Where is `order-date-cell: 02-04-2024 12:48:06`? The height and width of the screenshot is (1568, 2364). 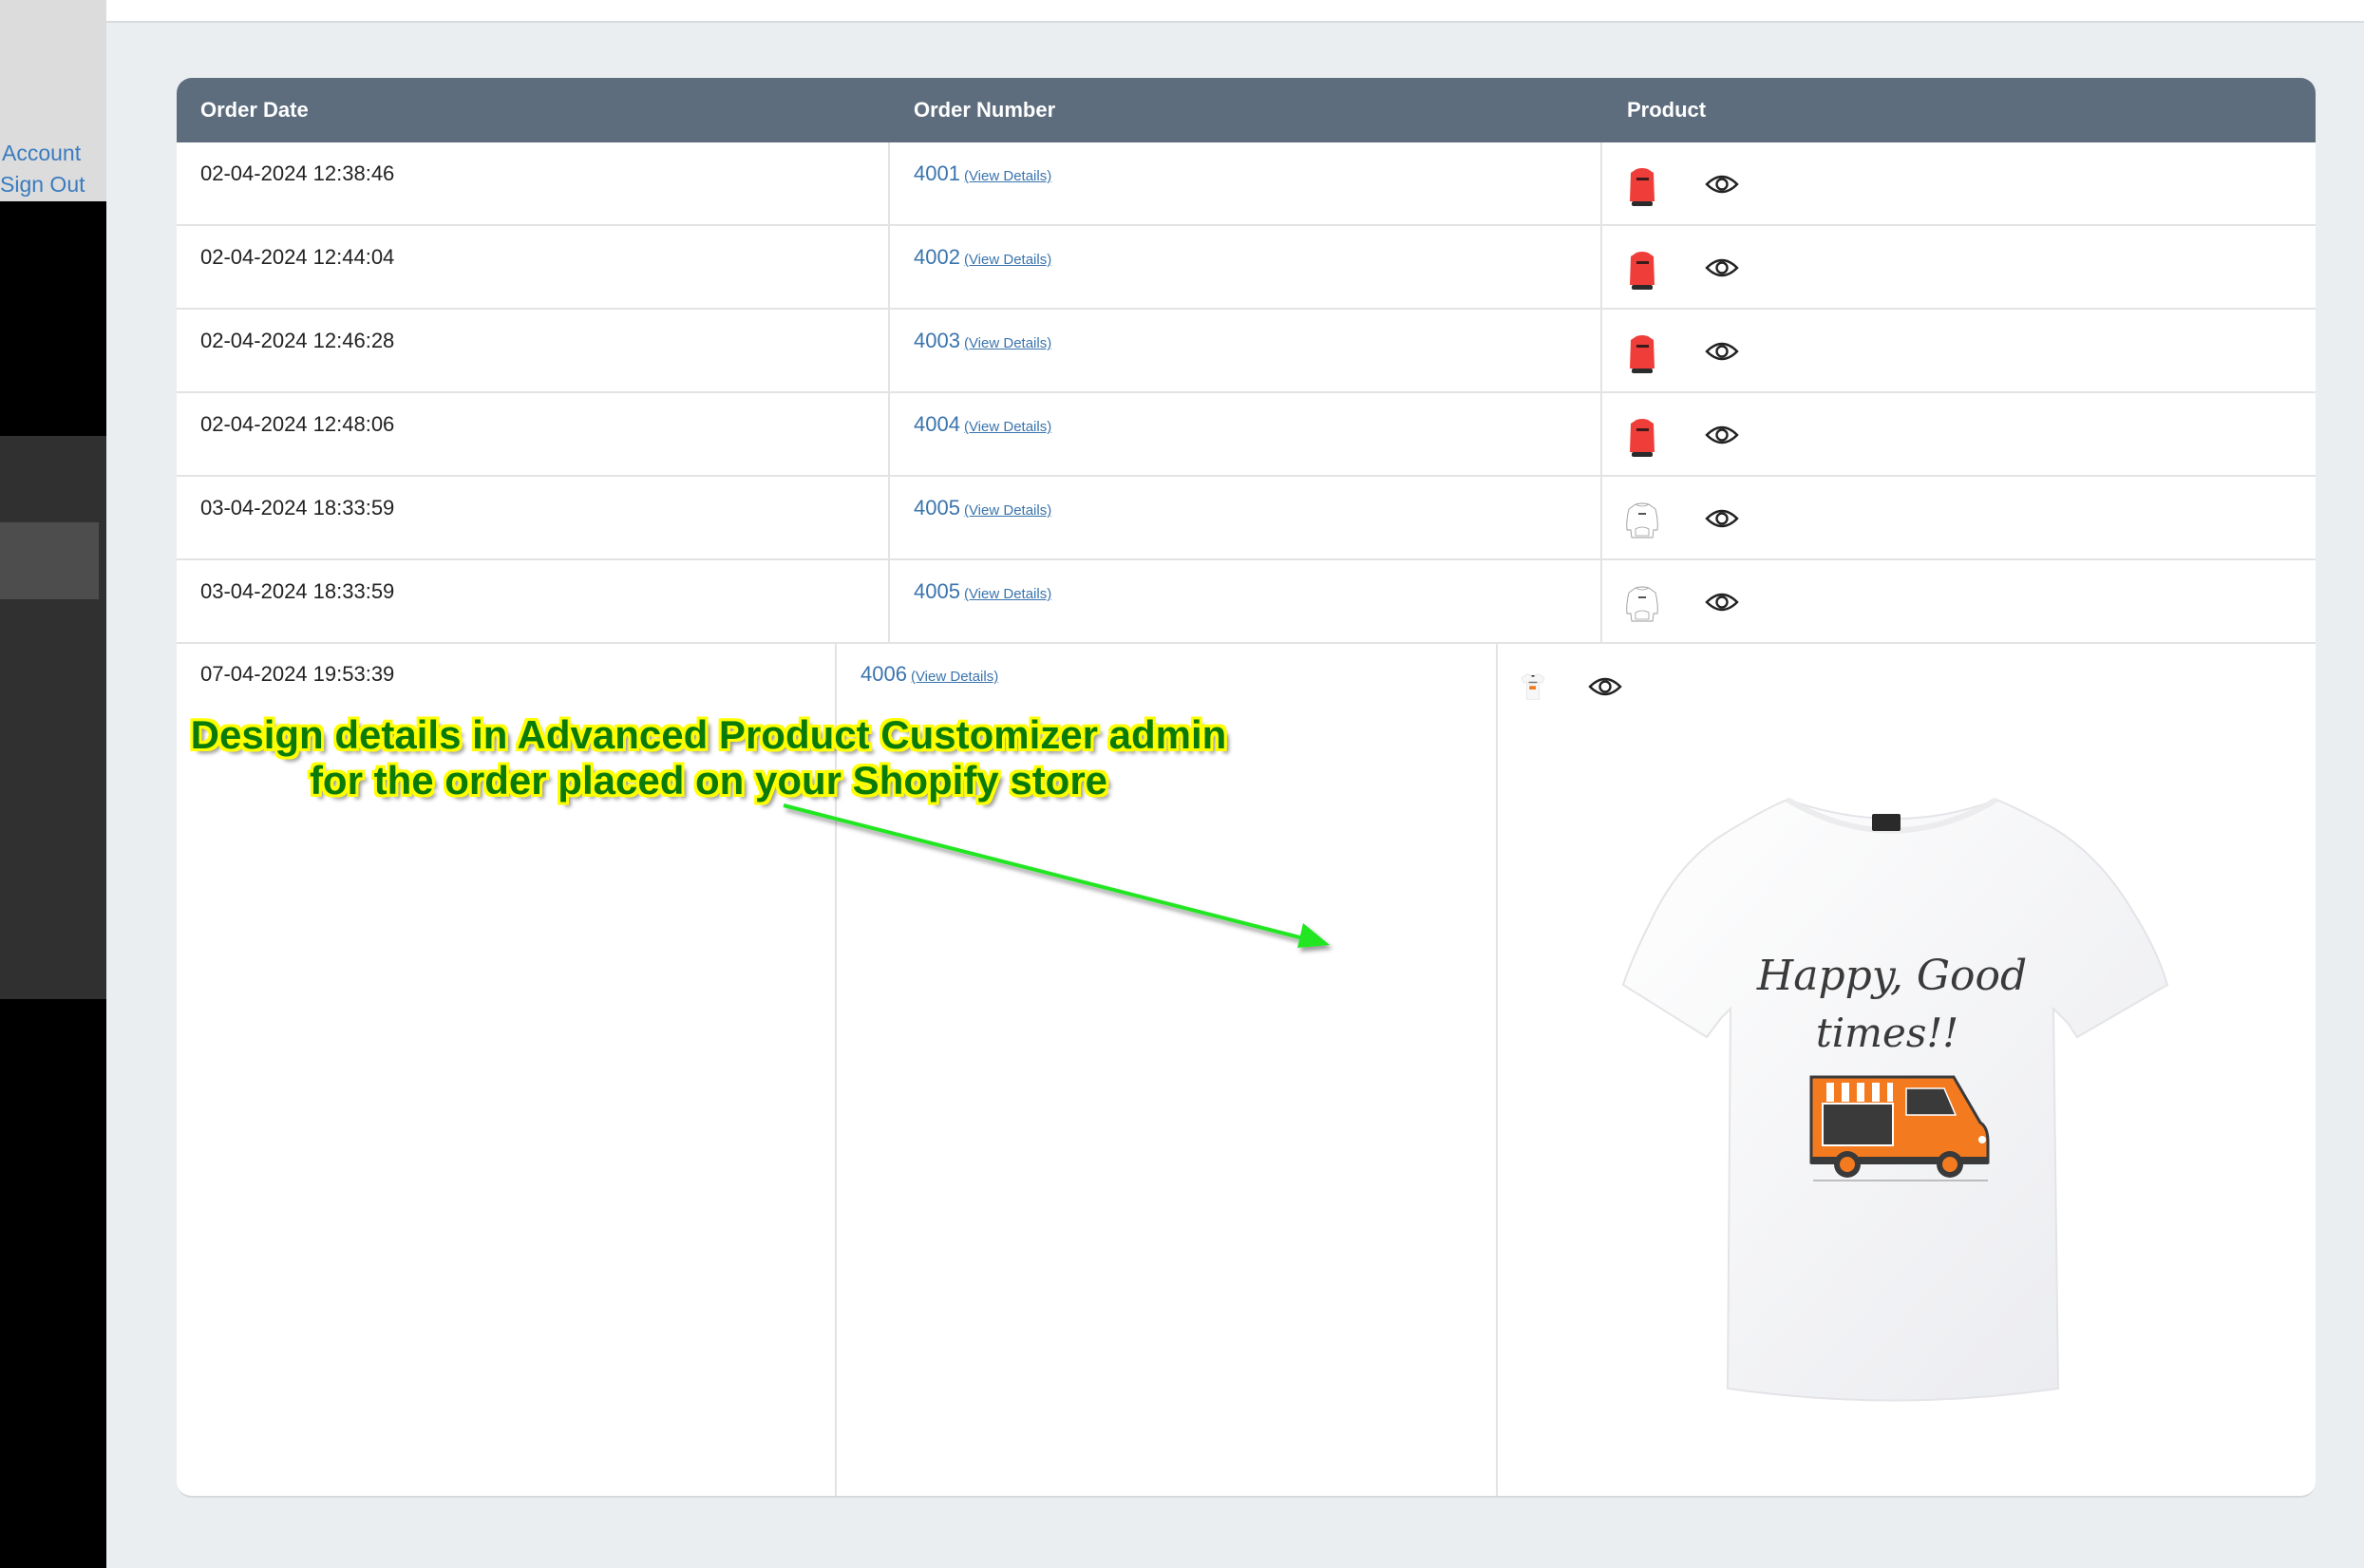
order-date-cell: 02-04-2024 12:48:06 is located at coordinates (533, 434).